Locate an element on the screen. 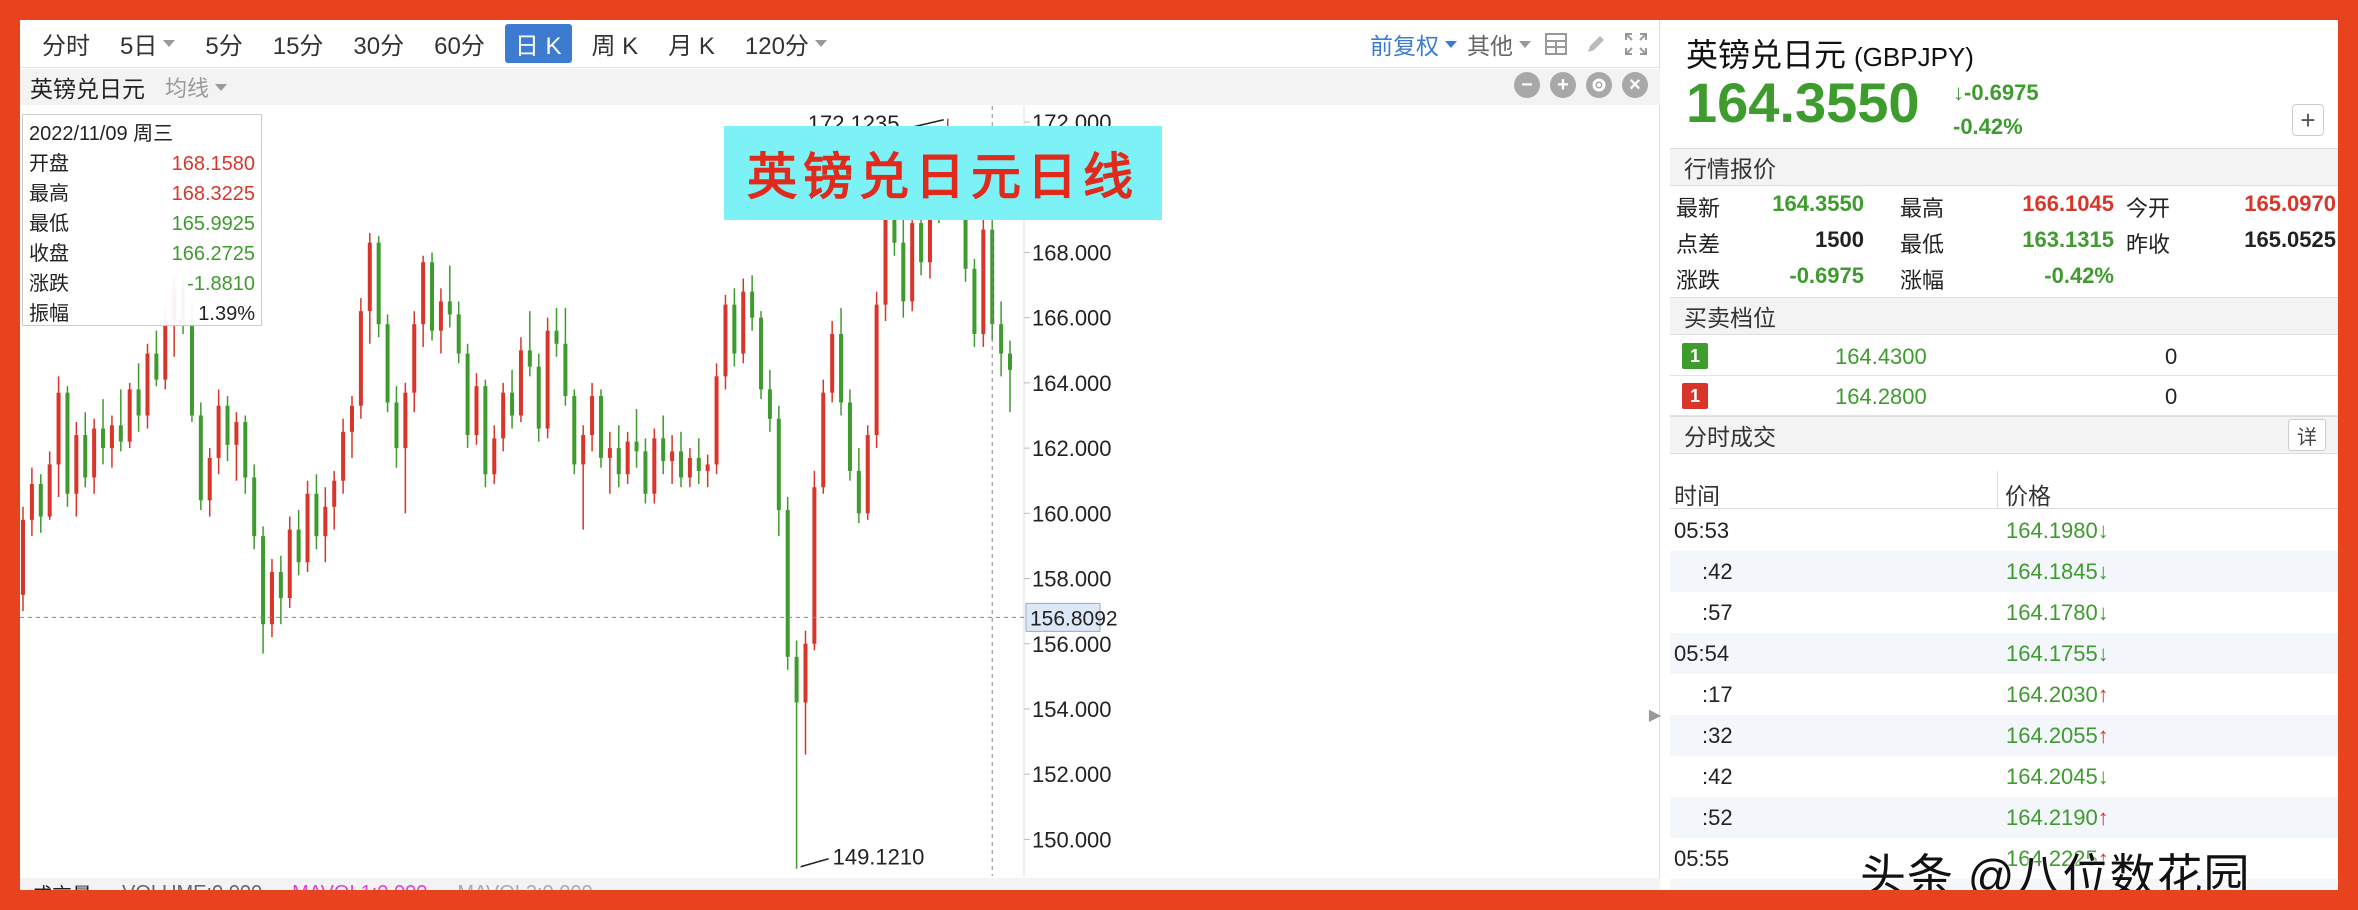  info-row-1: 最高 168.3225 is located at coordinates (142, 194).